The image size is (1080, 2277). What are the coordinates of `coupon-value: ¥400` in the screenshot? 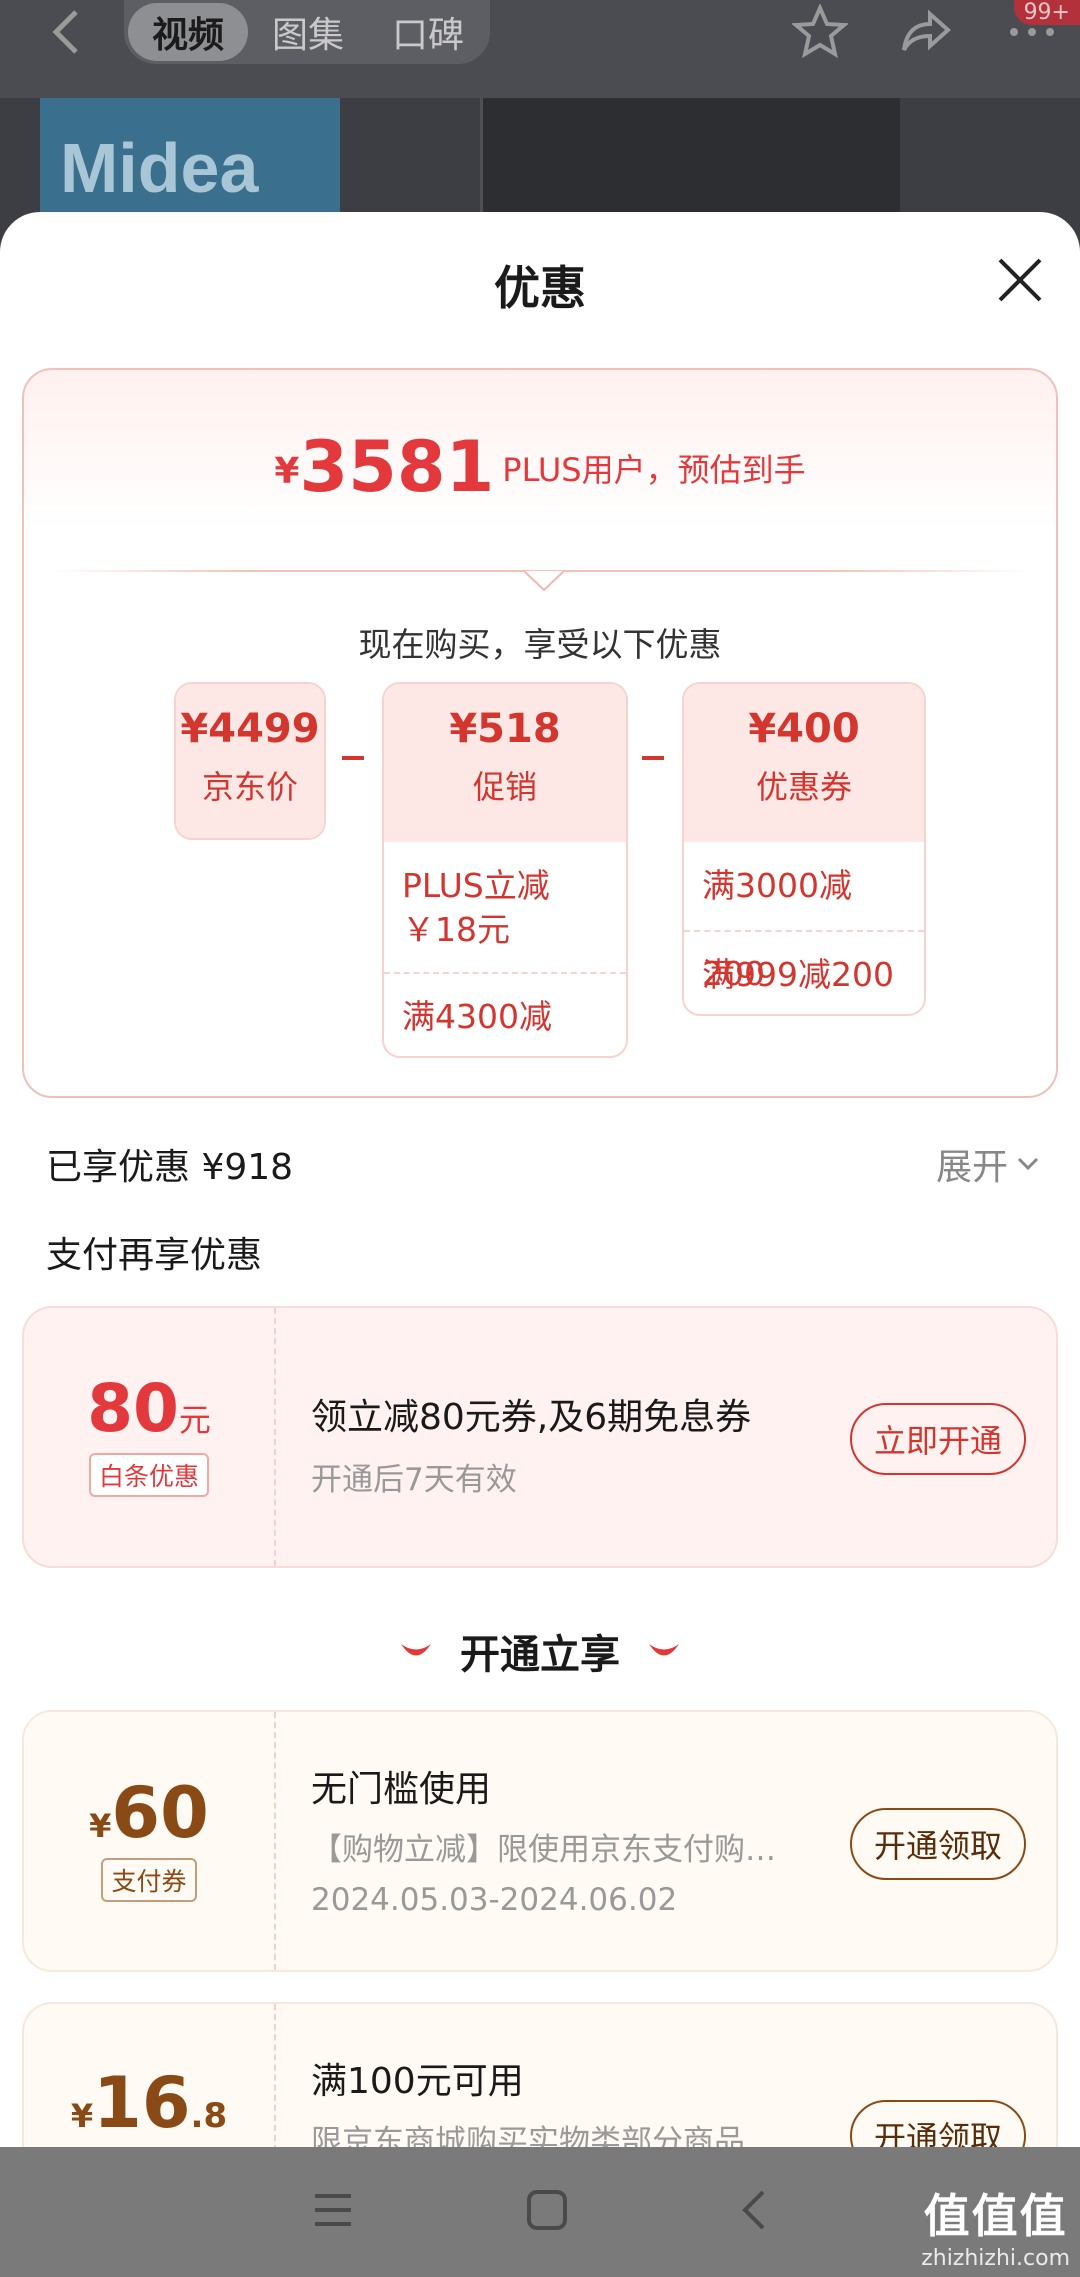 It's located at (804, 729).